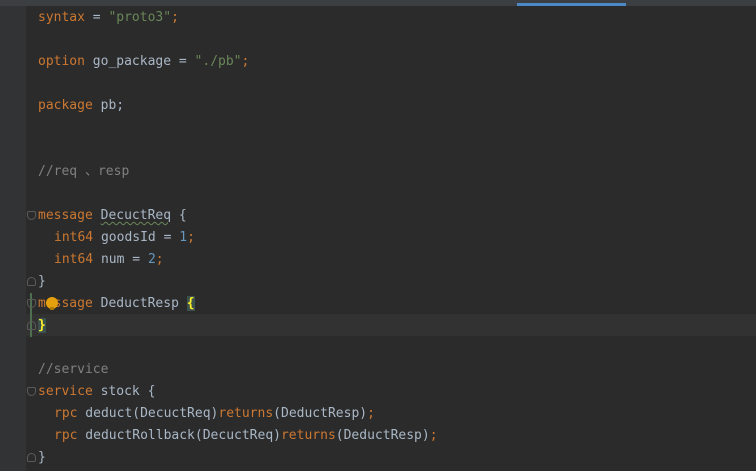  I want to click on rpc-call: deductRollback(DecuctReq), so click(179, 435).